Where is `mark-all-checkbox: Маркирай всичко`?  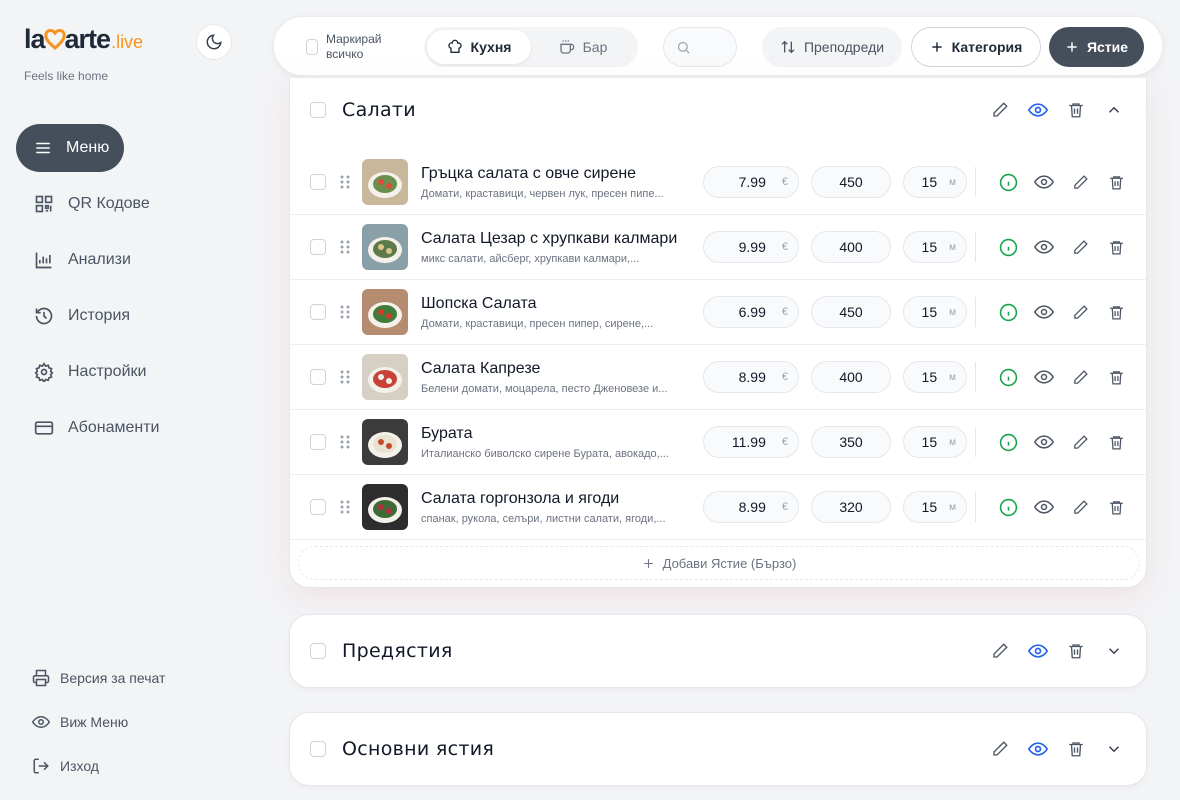
mark-all-checkbox: Маркирай всичко is located at coordinates (350, 47).